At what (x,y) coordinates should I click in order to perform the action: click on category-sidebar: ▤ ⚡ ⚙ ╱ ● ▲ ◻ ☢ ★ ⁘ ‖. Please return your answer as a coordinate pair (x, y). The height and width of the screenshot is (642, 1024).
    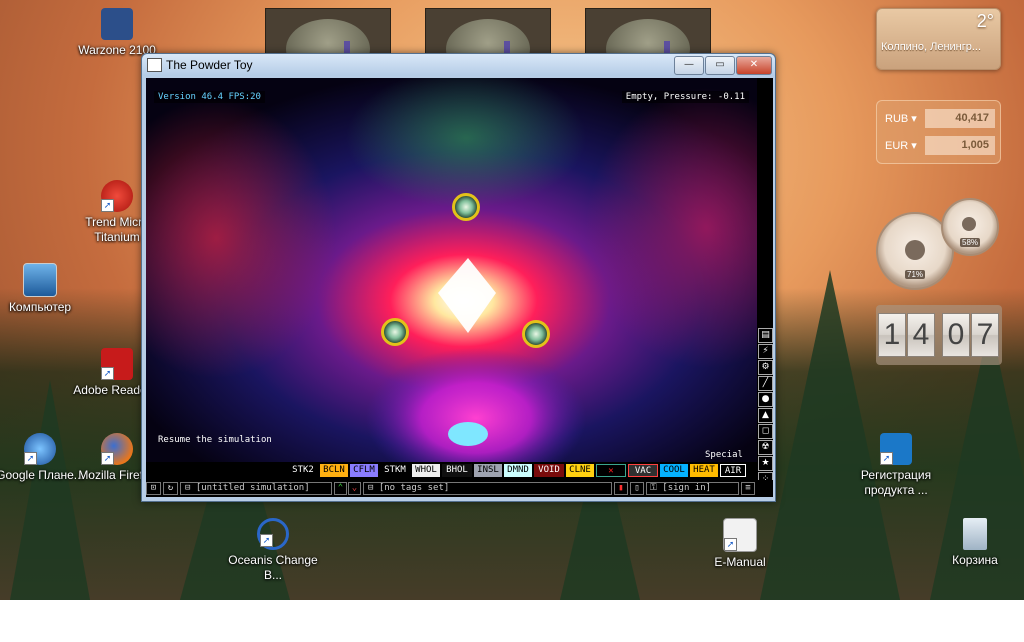
    Looking at the image, I should click on (765, 287).